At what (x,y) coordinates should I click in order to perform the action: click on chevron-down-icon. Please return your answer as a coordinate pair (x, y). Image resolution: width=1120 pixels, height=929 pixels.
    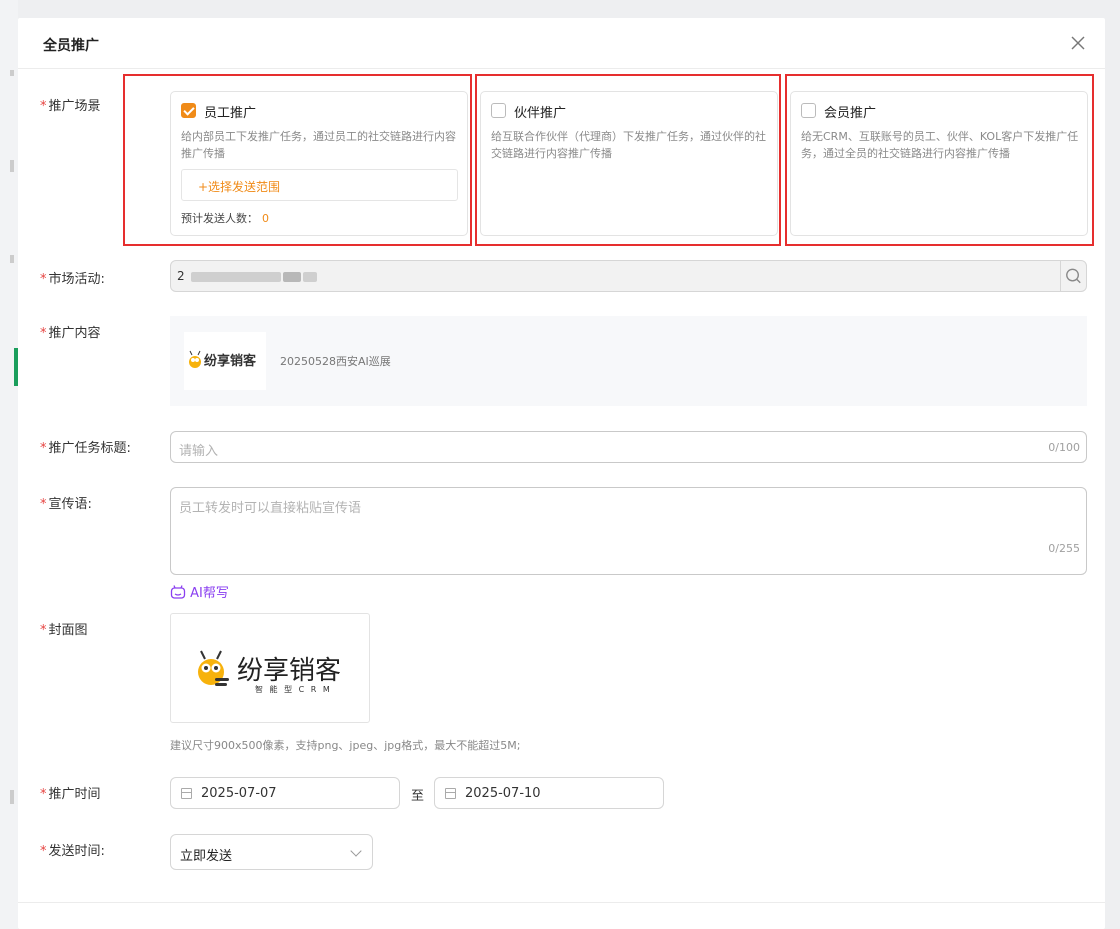
    Looking at the image, I should click on (356, 851).